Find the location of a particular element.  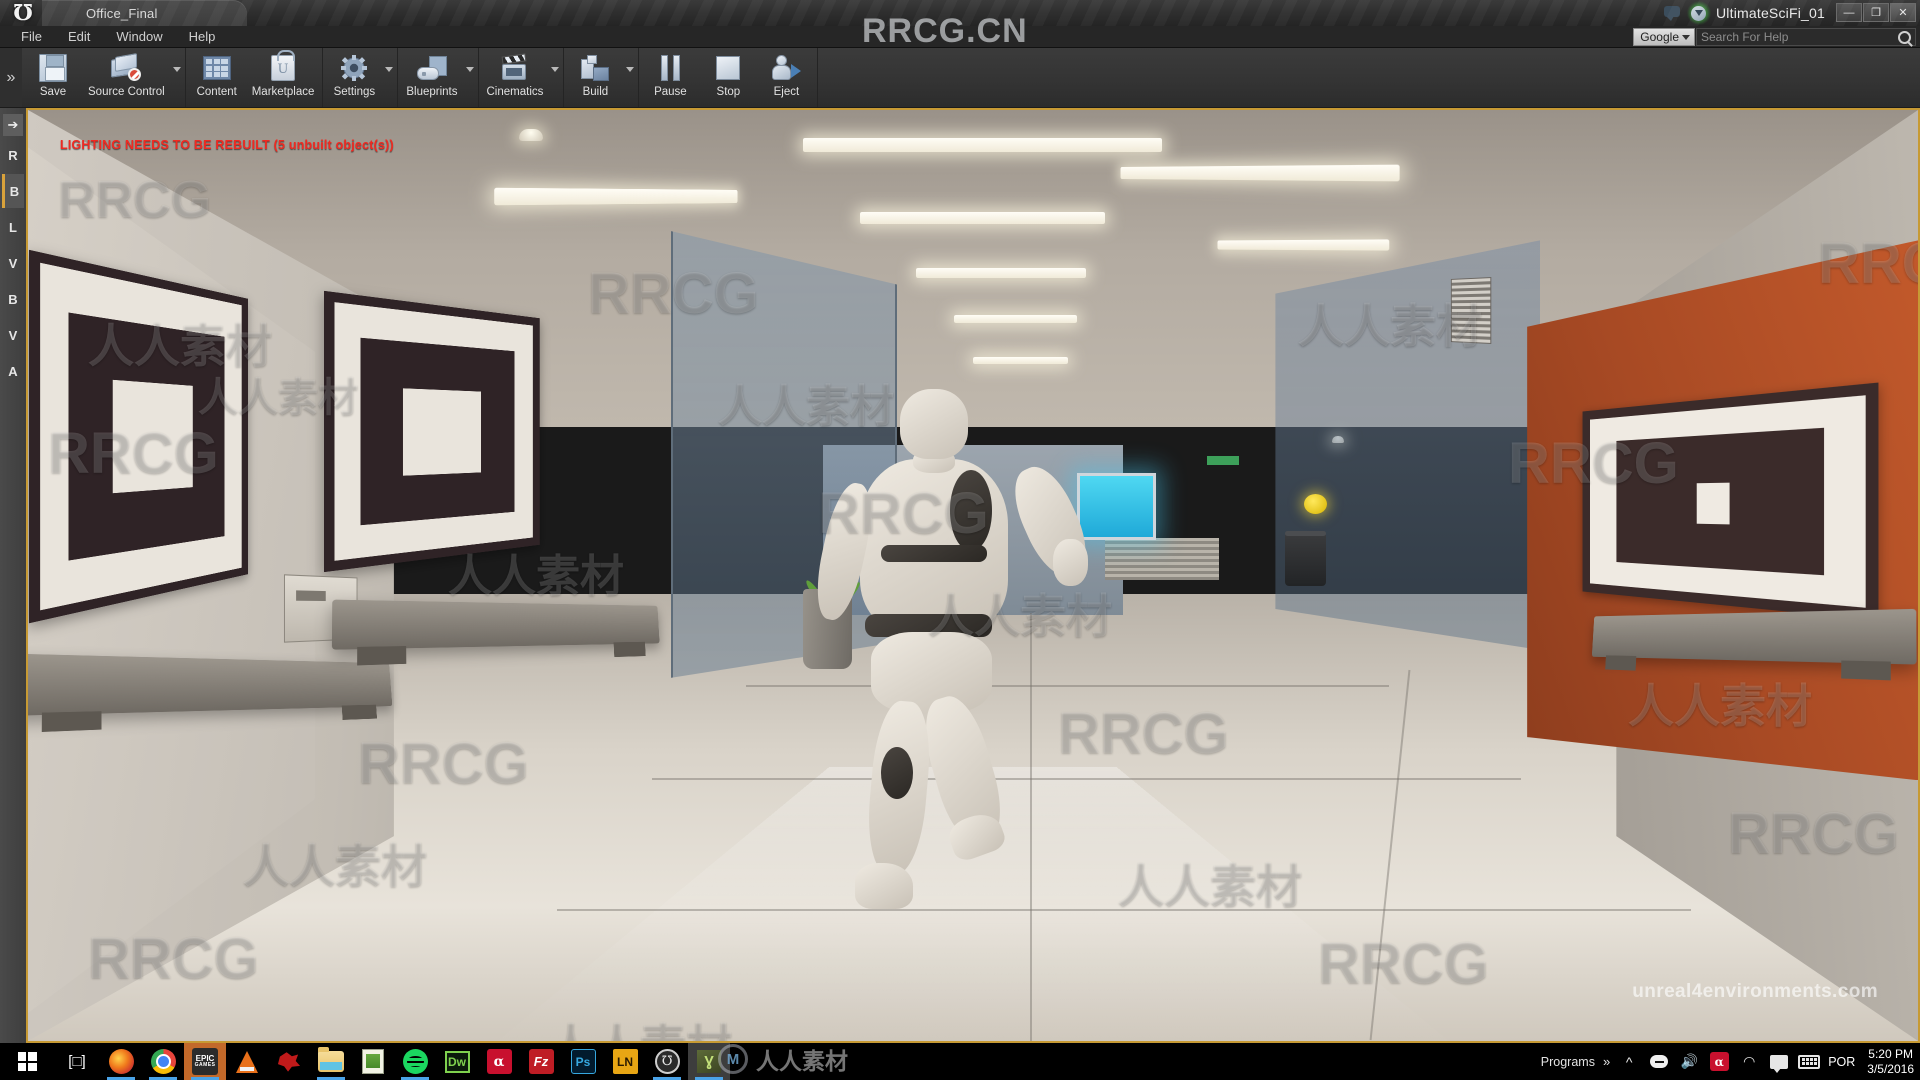

chevron-down-icon is located at coordinates (1686, 37).